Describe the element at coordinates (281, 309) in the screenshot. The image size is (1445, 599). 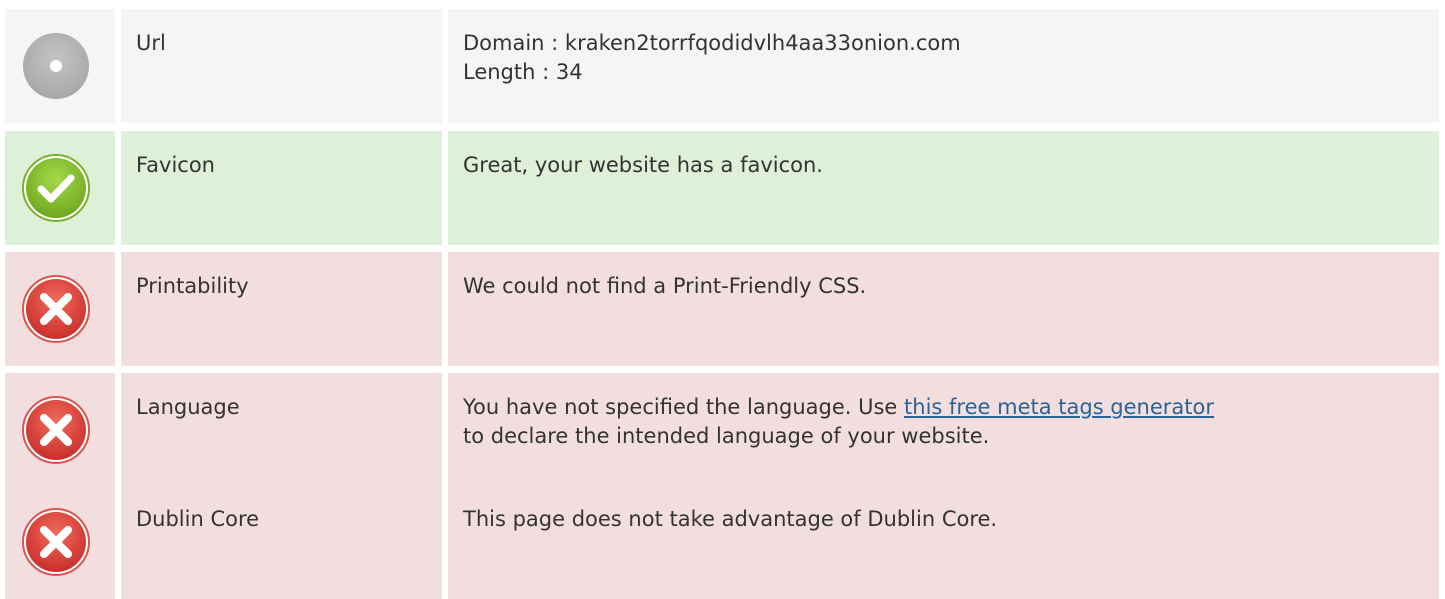
I see `row-label: Printability` at that location.